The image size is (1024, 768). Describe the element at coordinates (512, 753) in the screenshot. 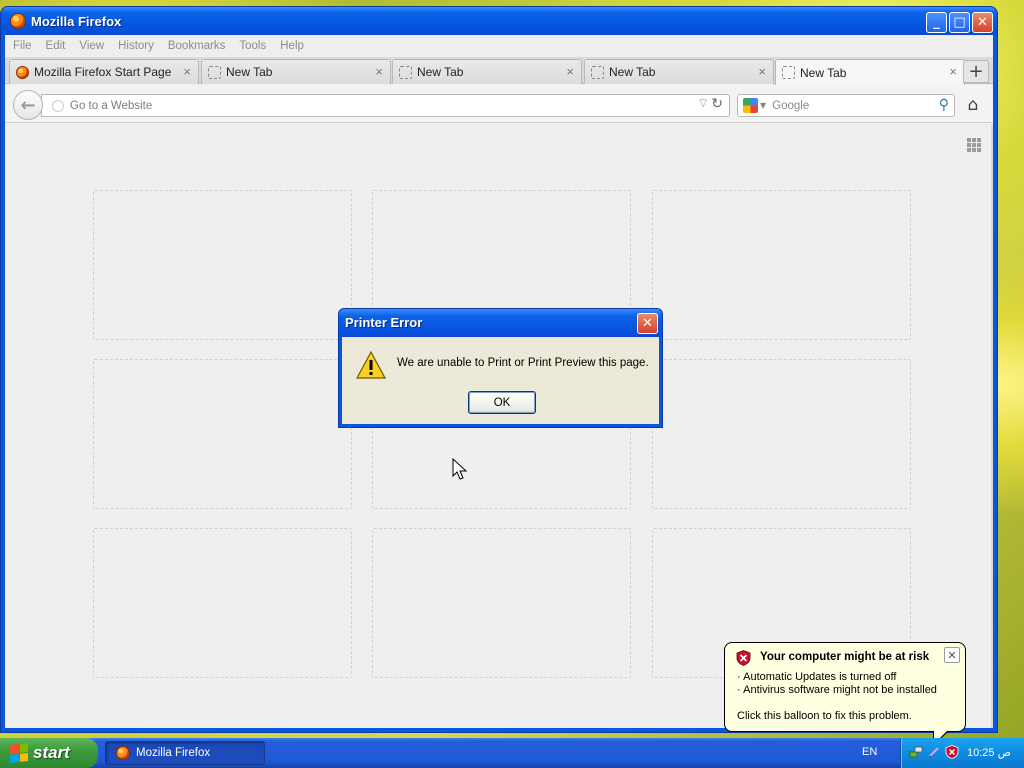

I see `taskbar: start Mozilla Firefox EN 10:25 ص` at that location.